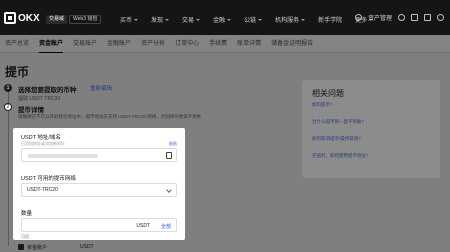 The height and width of the screenshot is (252, 450). Describe the element at coordinates (414, 17) in the screenshot. I see `bell-icon` at that location.